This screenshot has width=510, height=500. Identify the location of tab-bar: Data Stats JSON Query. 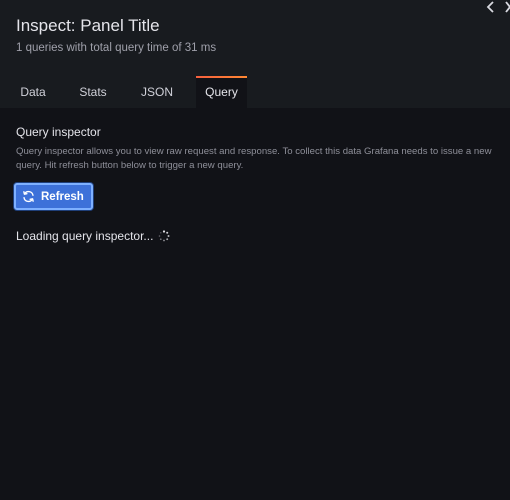
(255, 92).